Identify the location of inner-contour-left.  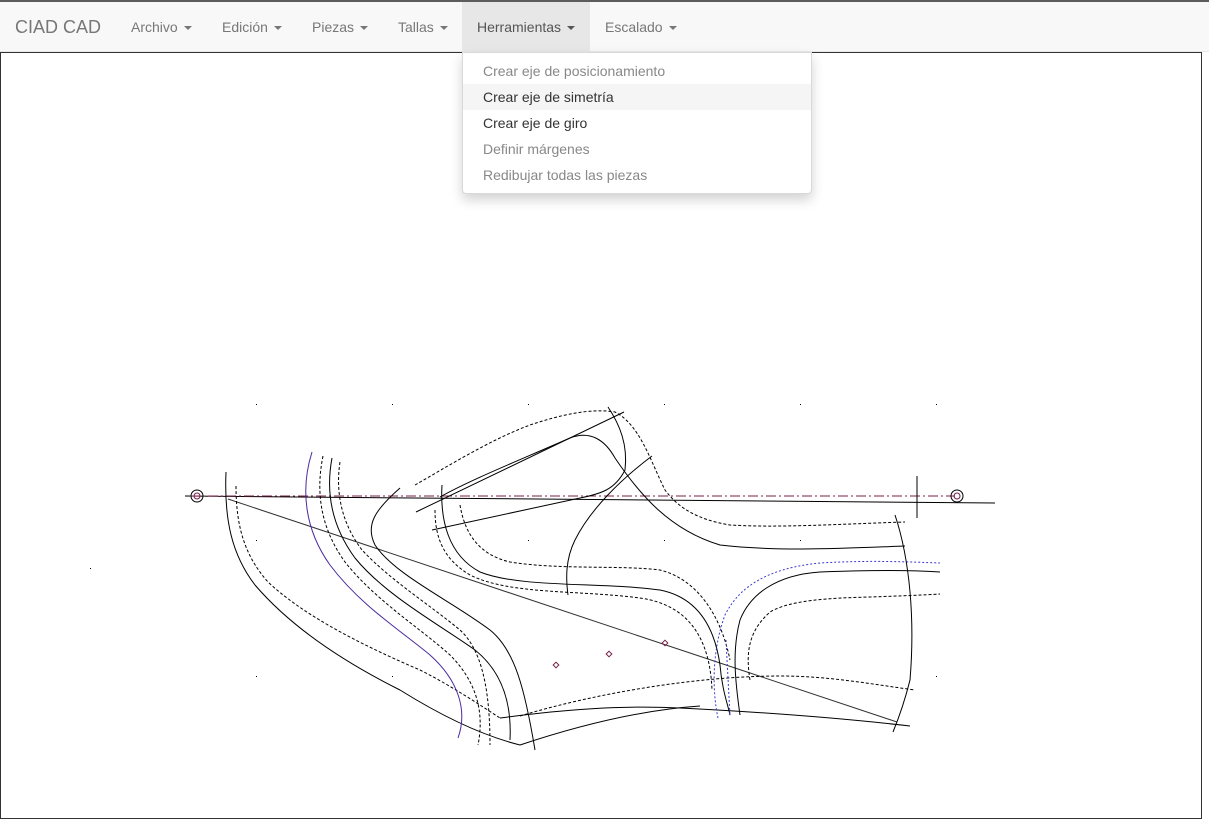
(420, 599).